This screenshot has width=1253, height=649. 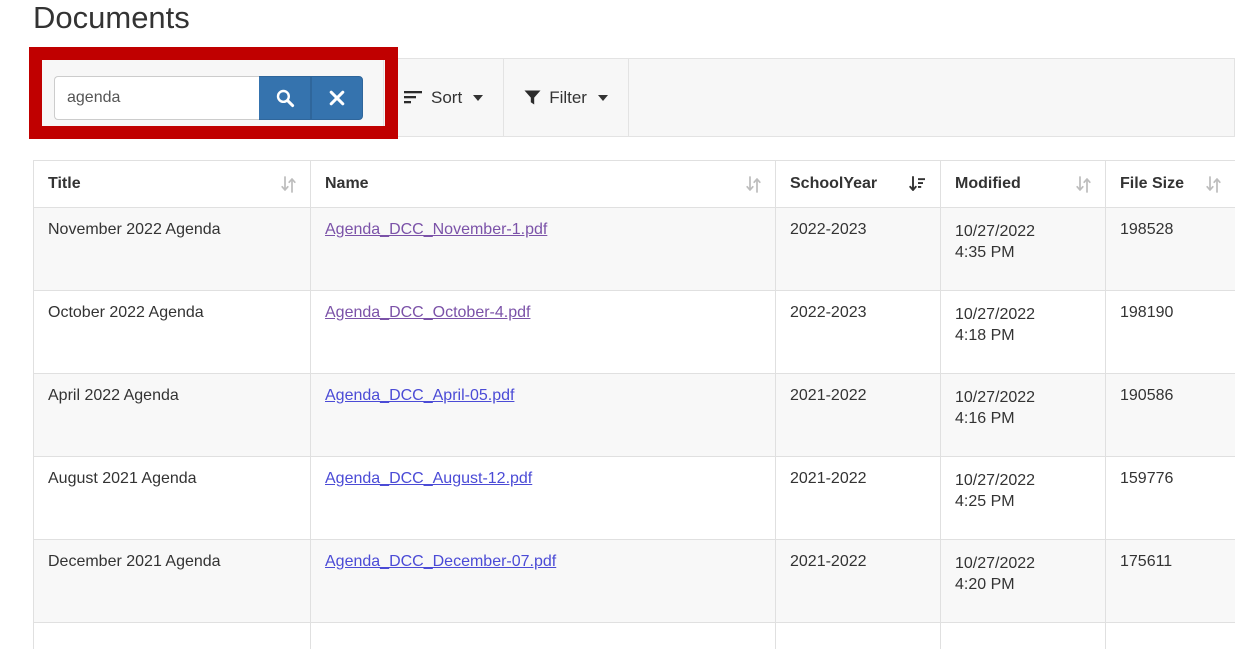 I want to click on cell-filesize, so click(x=1170, y=635).